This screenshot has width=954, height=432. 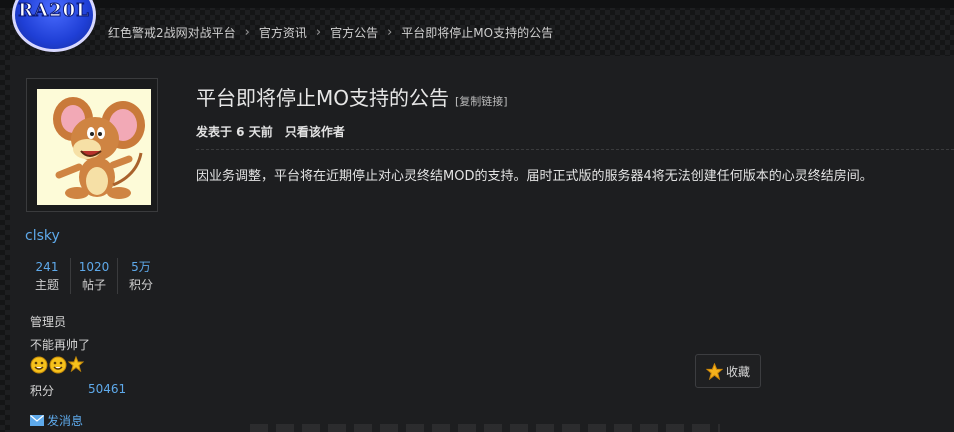 I want to click on star-icon, so click(x=714, y=371).